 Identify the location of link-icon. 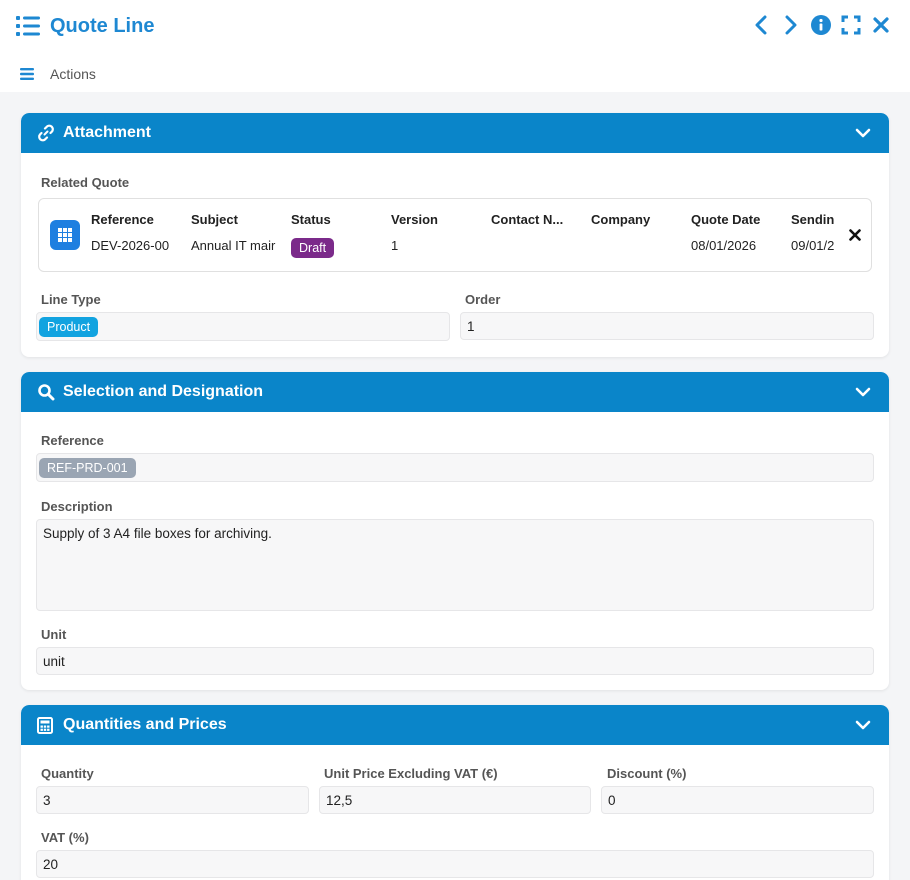
(46, 133).